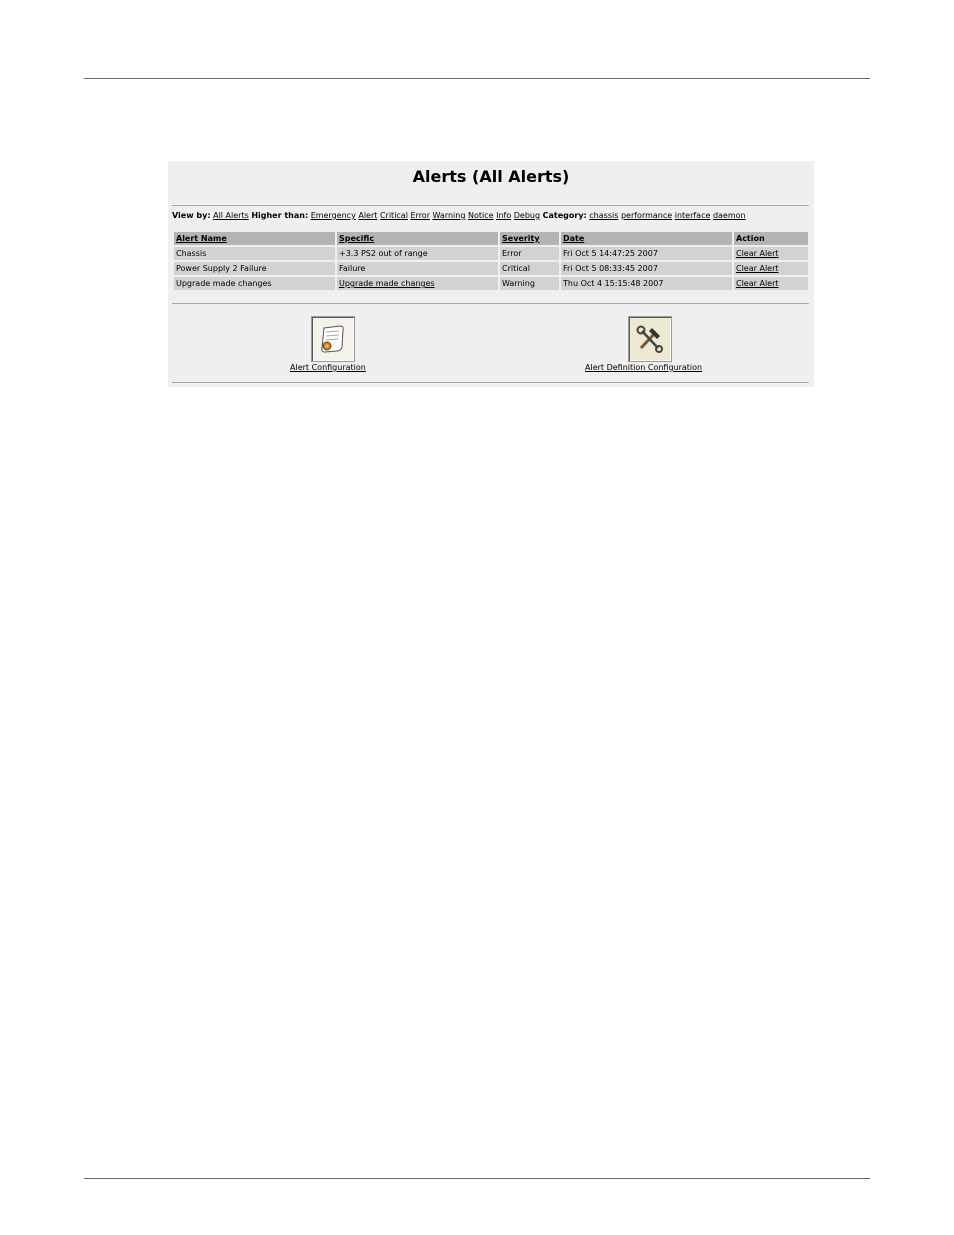 Image resolution: width=954 pixels, height=1235 pixels. Describe the element at coordinates (771, 238) in the screenshot. I see `column-header-action: Action` at that location.